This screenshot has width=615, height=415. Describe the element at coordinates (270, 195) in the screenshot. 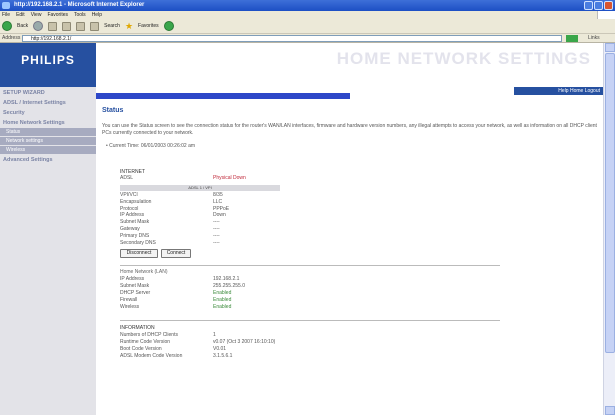

I see `internet-row: VPI/VCI 8/35` at that location.